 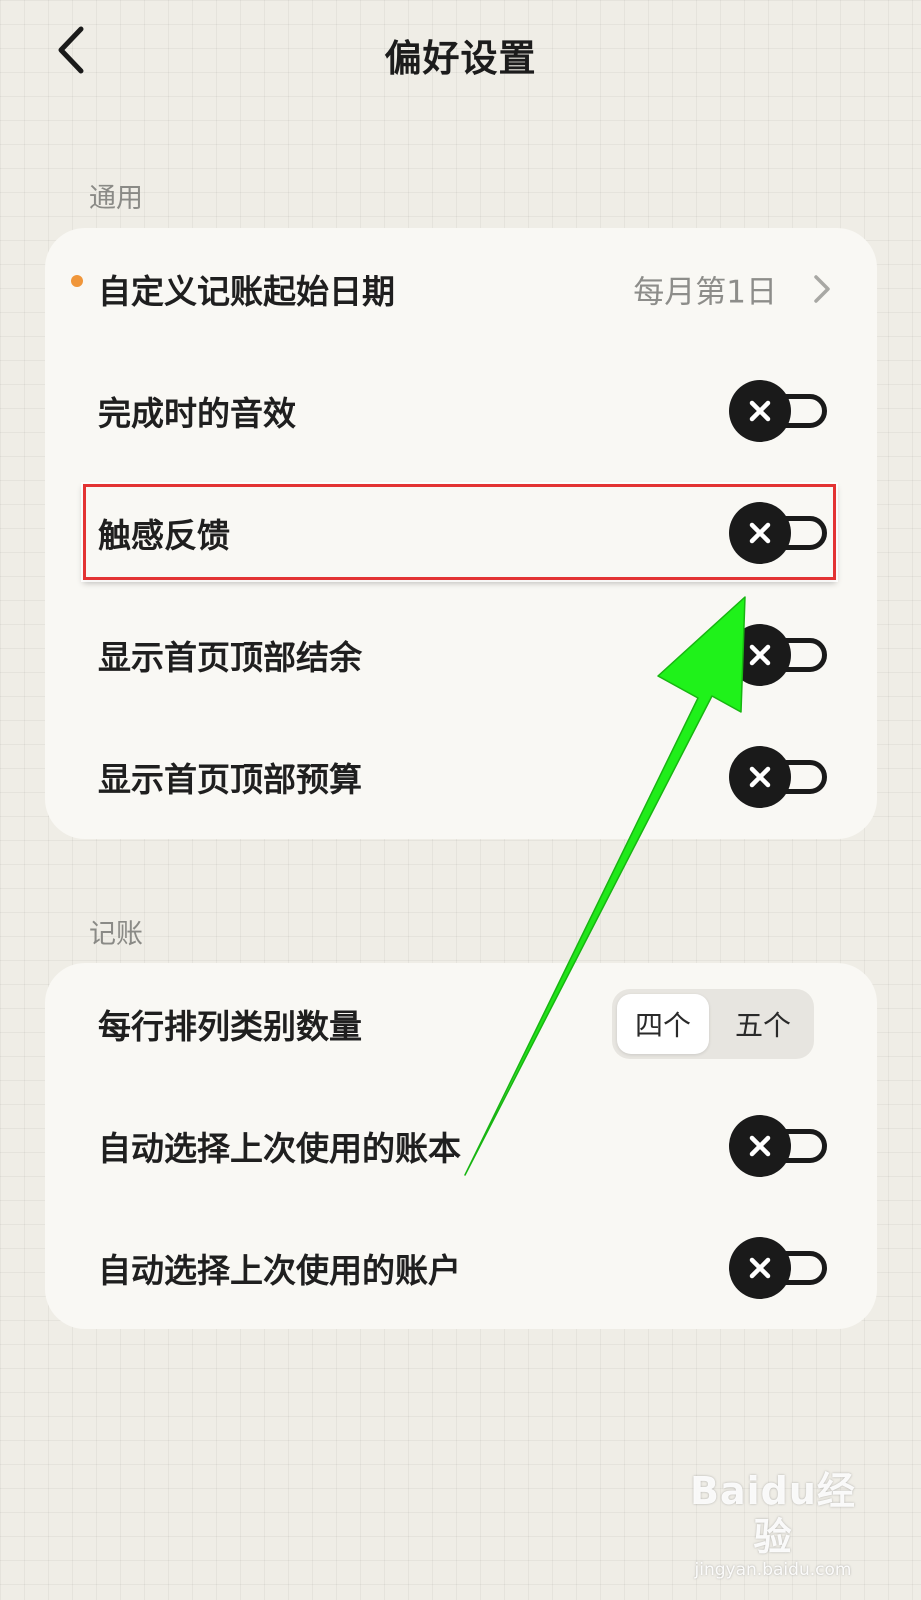 I want to click on watermark-logo: Baidu经验, so click(x=773, y=1514).